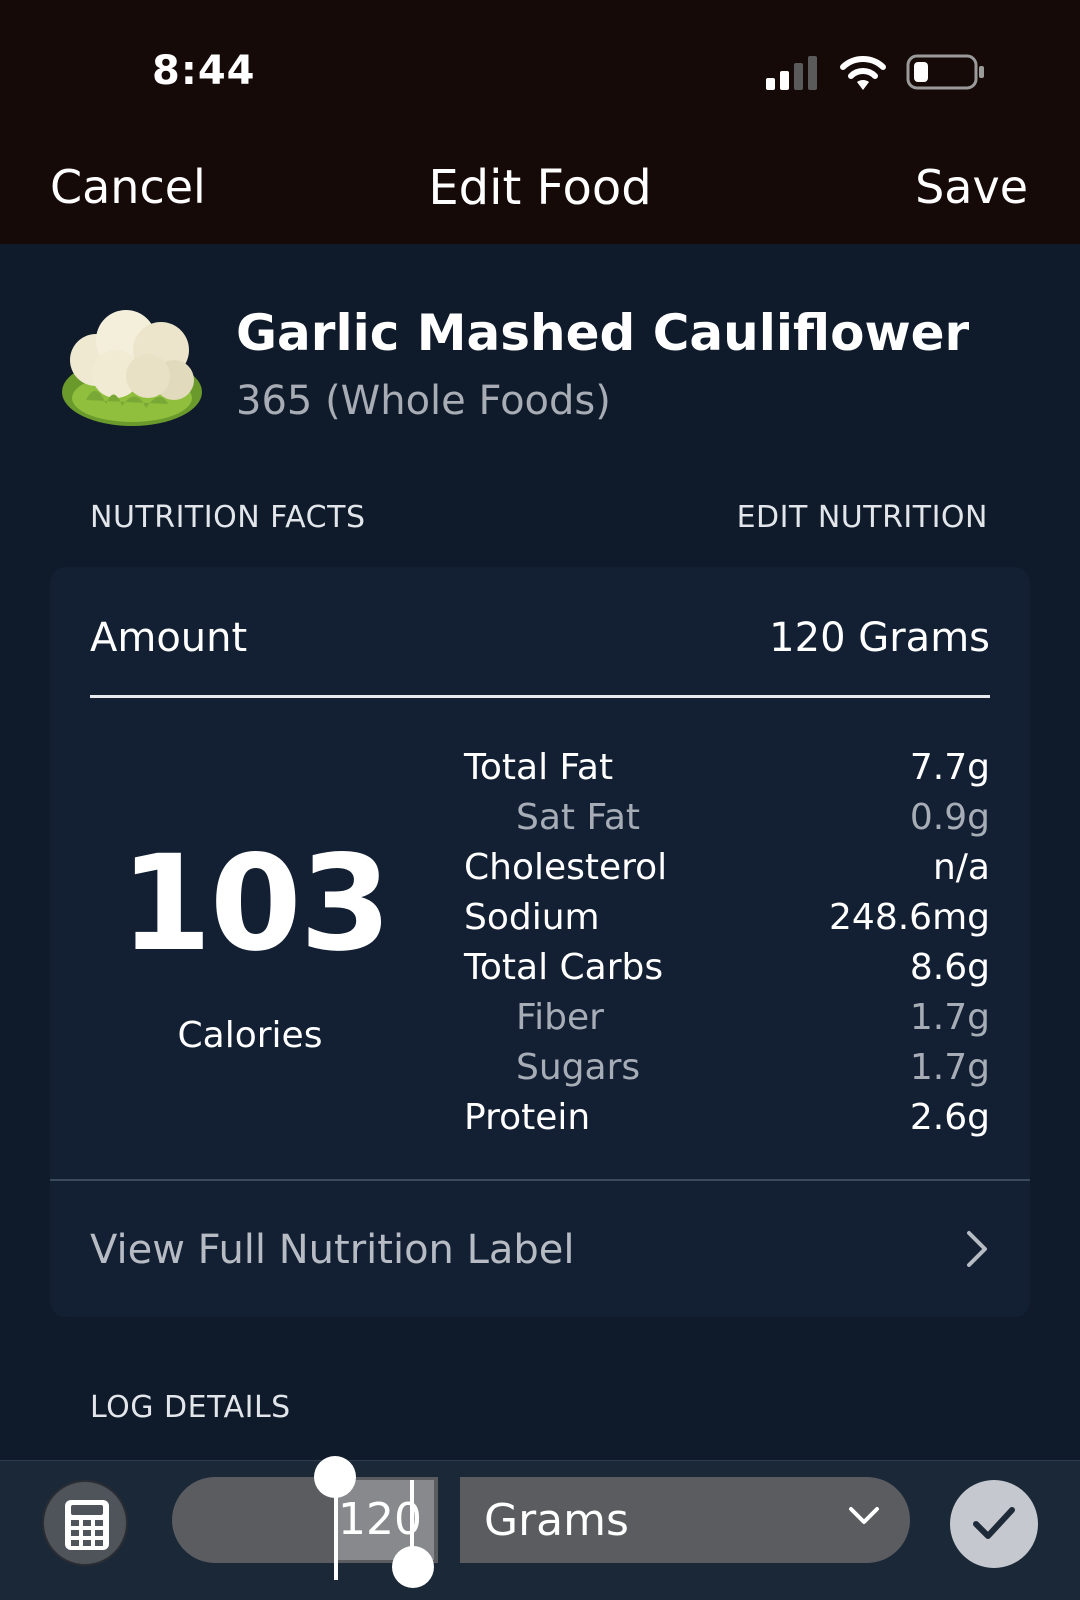 The width and height of the screenshot is (1080, 1600). What do you see at coordinates (132, 368) in the screenshot?
I see `cauliflower-icon` at bounding box center [132, 368].